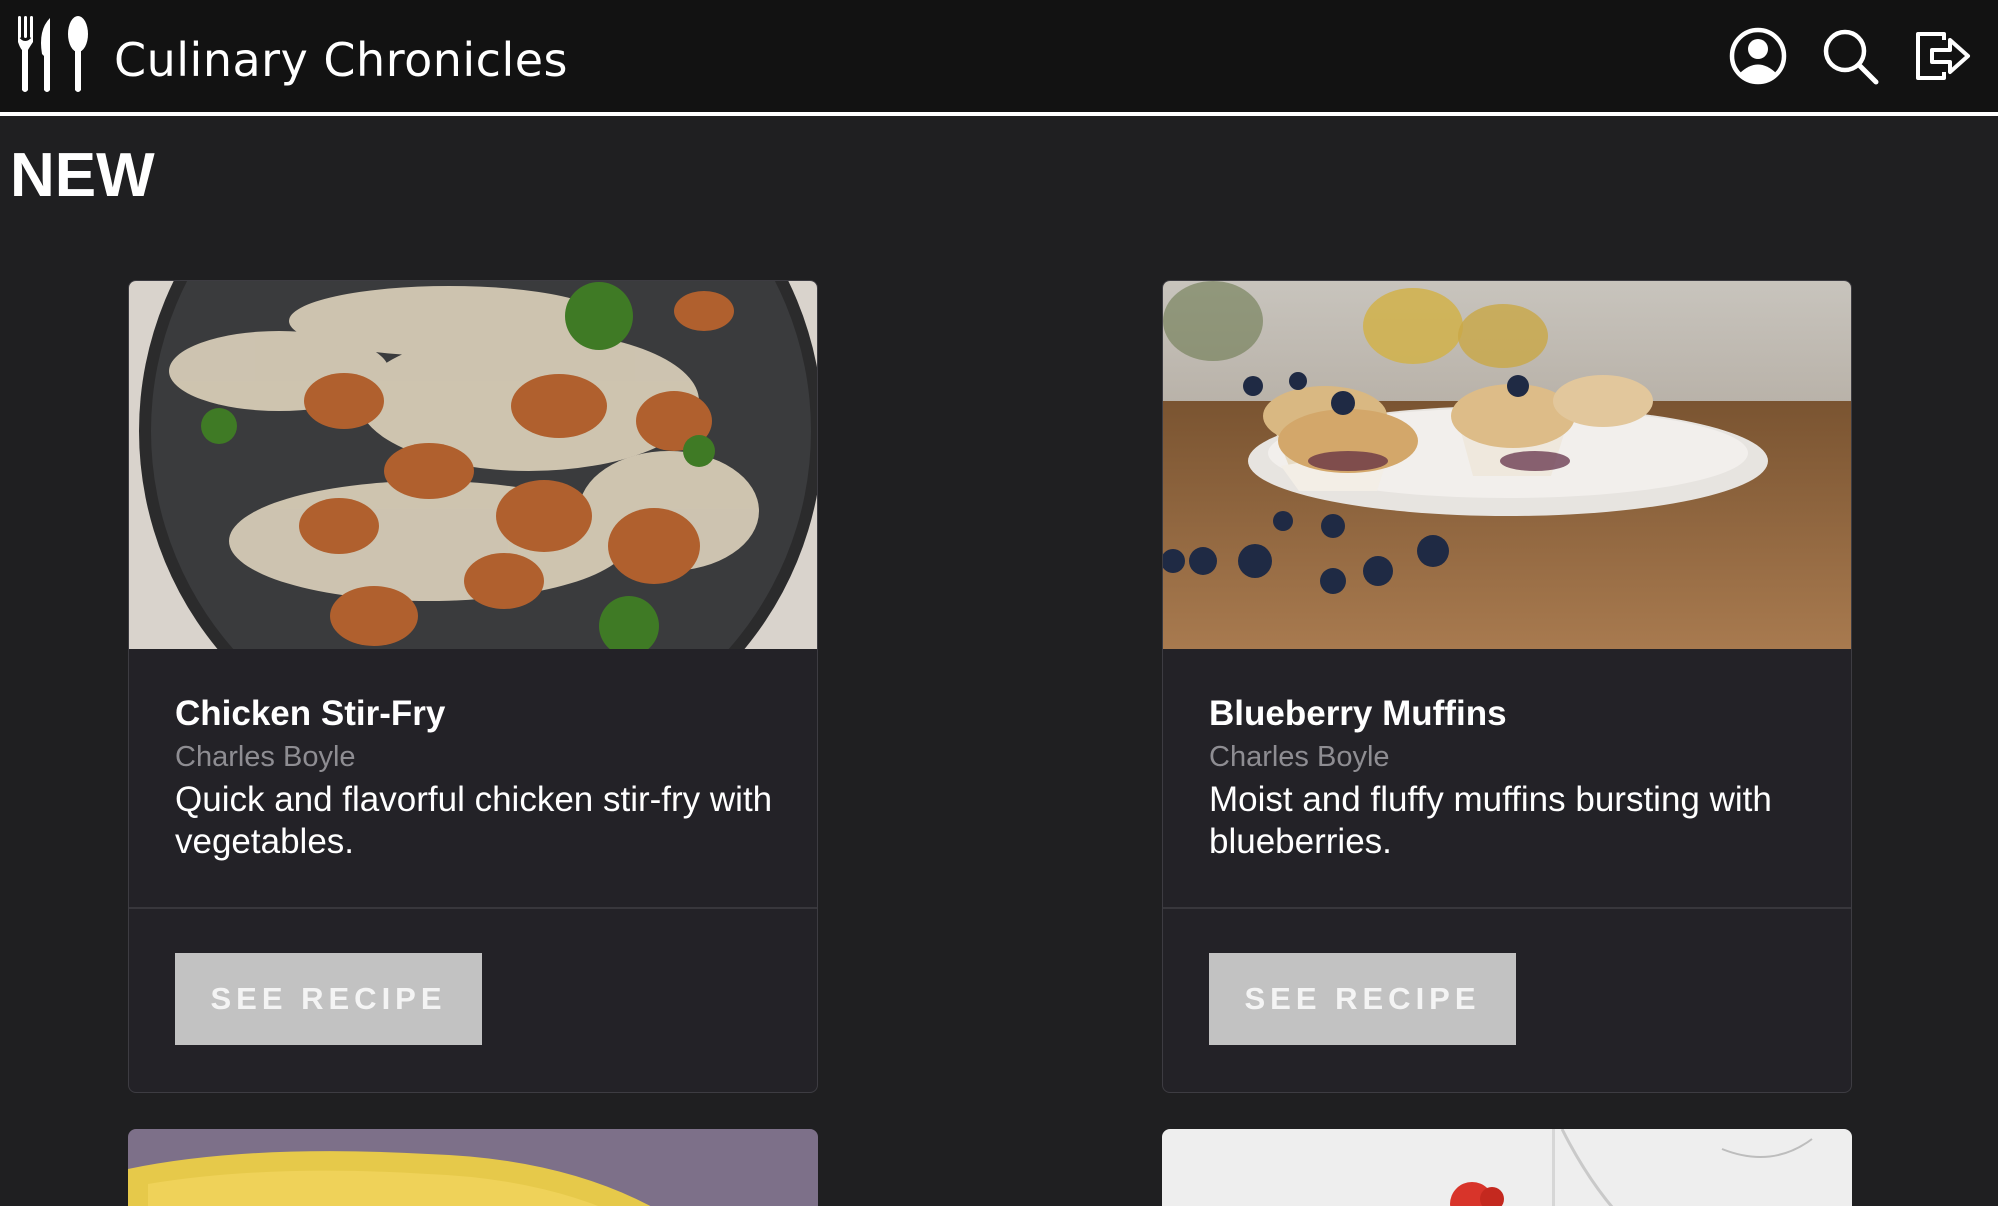  What do you see at coordinates (54, 55) in the screenshot?
I see `utensils-icon` at bounding box center [54, 55].